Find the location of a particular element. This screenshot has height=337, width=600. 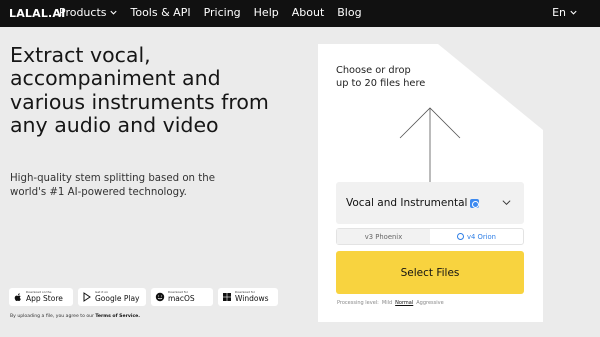

level-option-mild: Mild is located at coordinates (387, 303).